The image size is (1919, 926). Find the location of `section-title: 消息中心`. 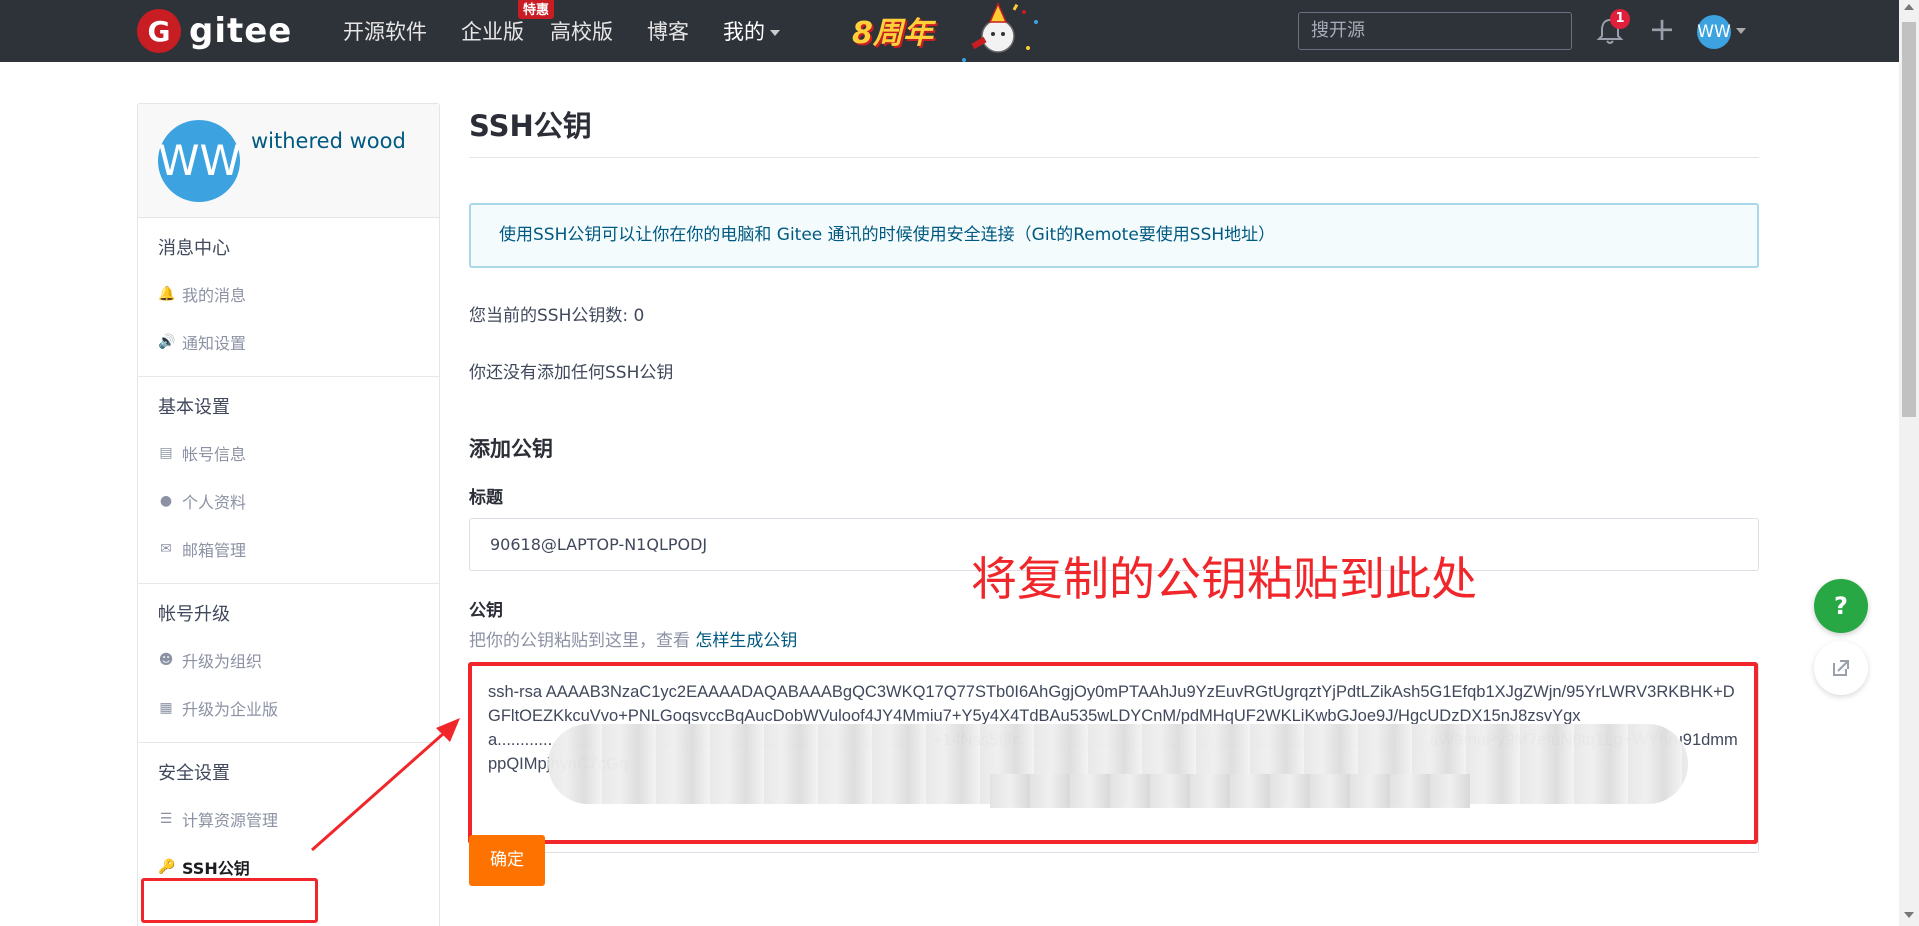

section-title: 消息中心 is located at coordinates (194, 248).